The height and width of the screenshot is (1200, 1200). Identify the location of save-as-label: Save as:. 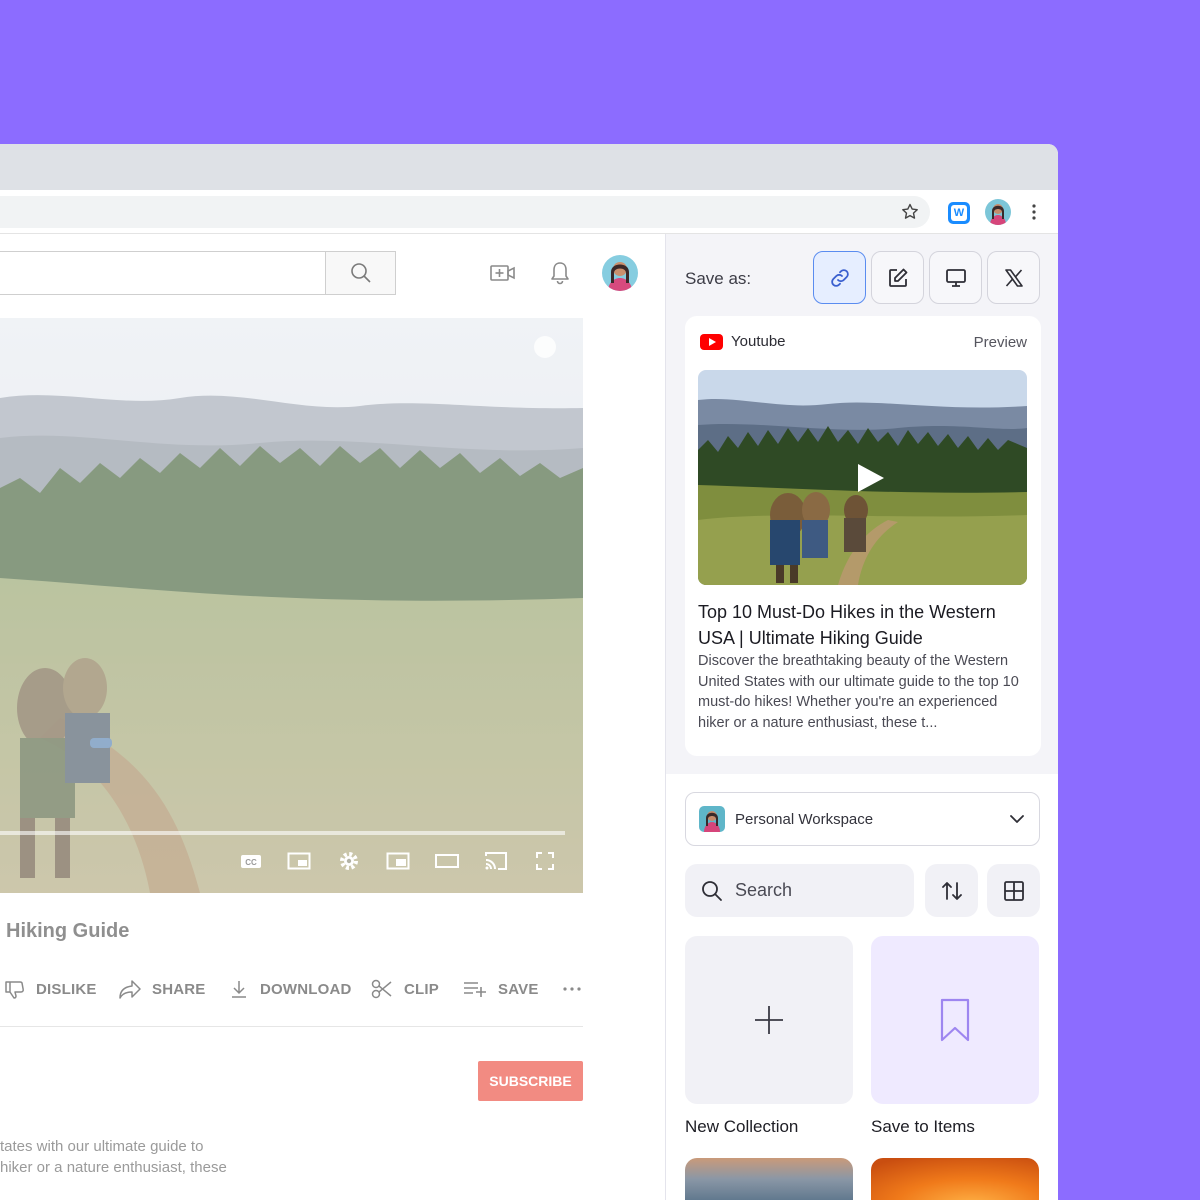
(718, 278).